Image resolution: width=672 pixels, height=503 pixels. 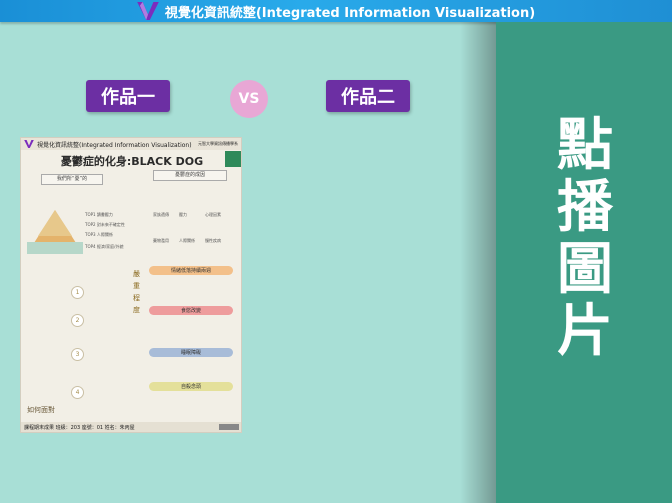 I want to click on poster-pill-4: 自殺念頭, so click(x=191, y=386).